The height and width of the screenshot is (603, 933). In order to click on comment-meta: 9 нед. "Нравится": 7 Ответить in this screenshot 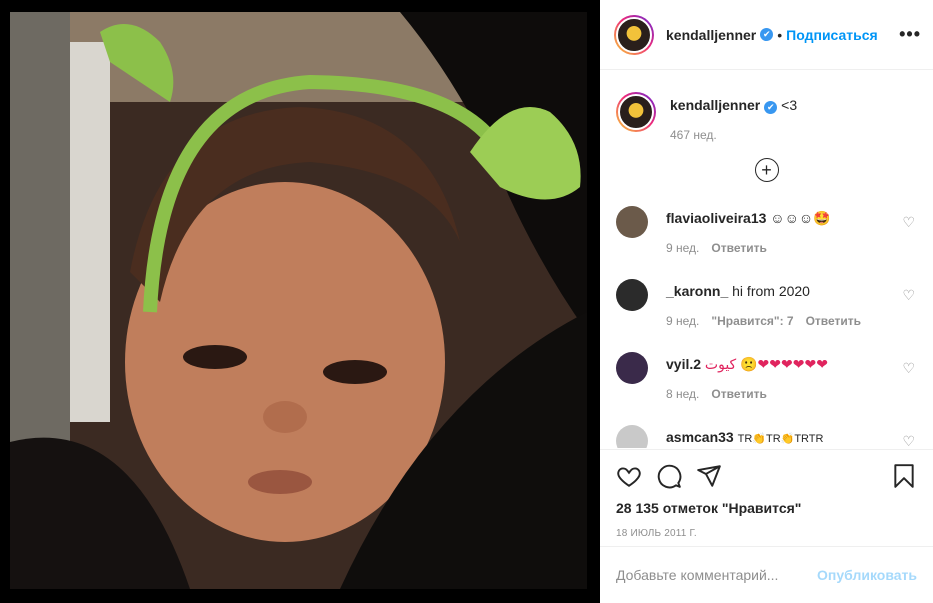, I will do `click(763, 321)`.